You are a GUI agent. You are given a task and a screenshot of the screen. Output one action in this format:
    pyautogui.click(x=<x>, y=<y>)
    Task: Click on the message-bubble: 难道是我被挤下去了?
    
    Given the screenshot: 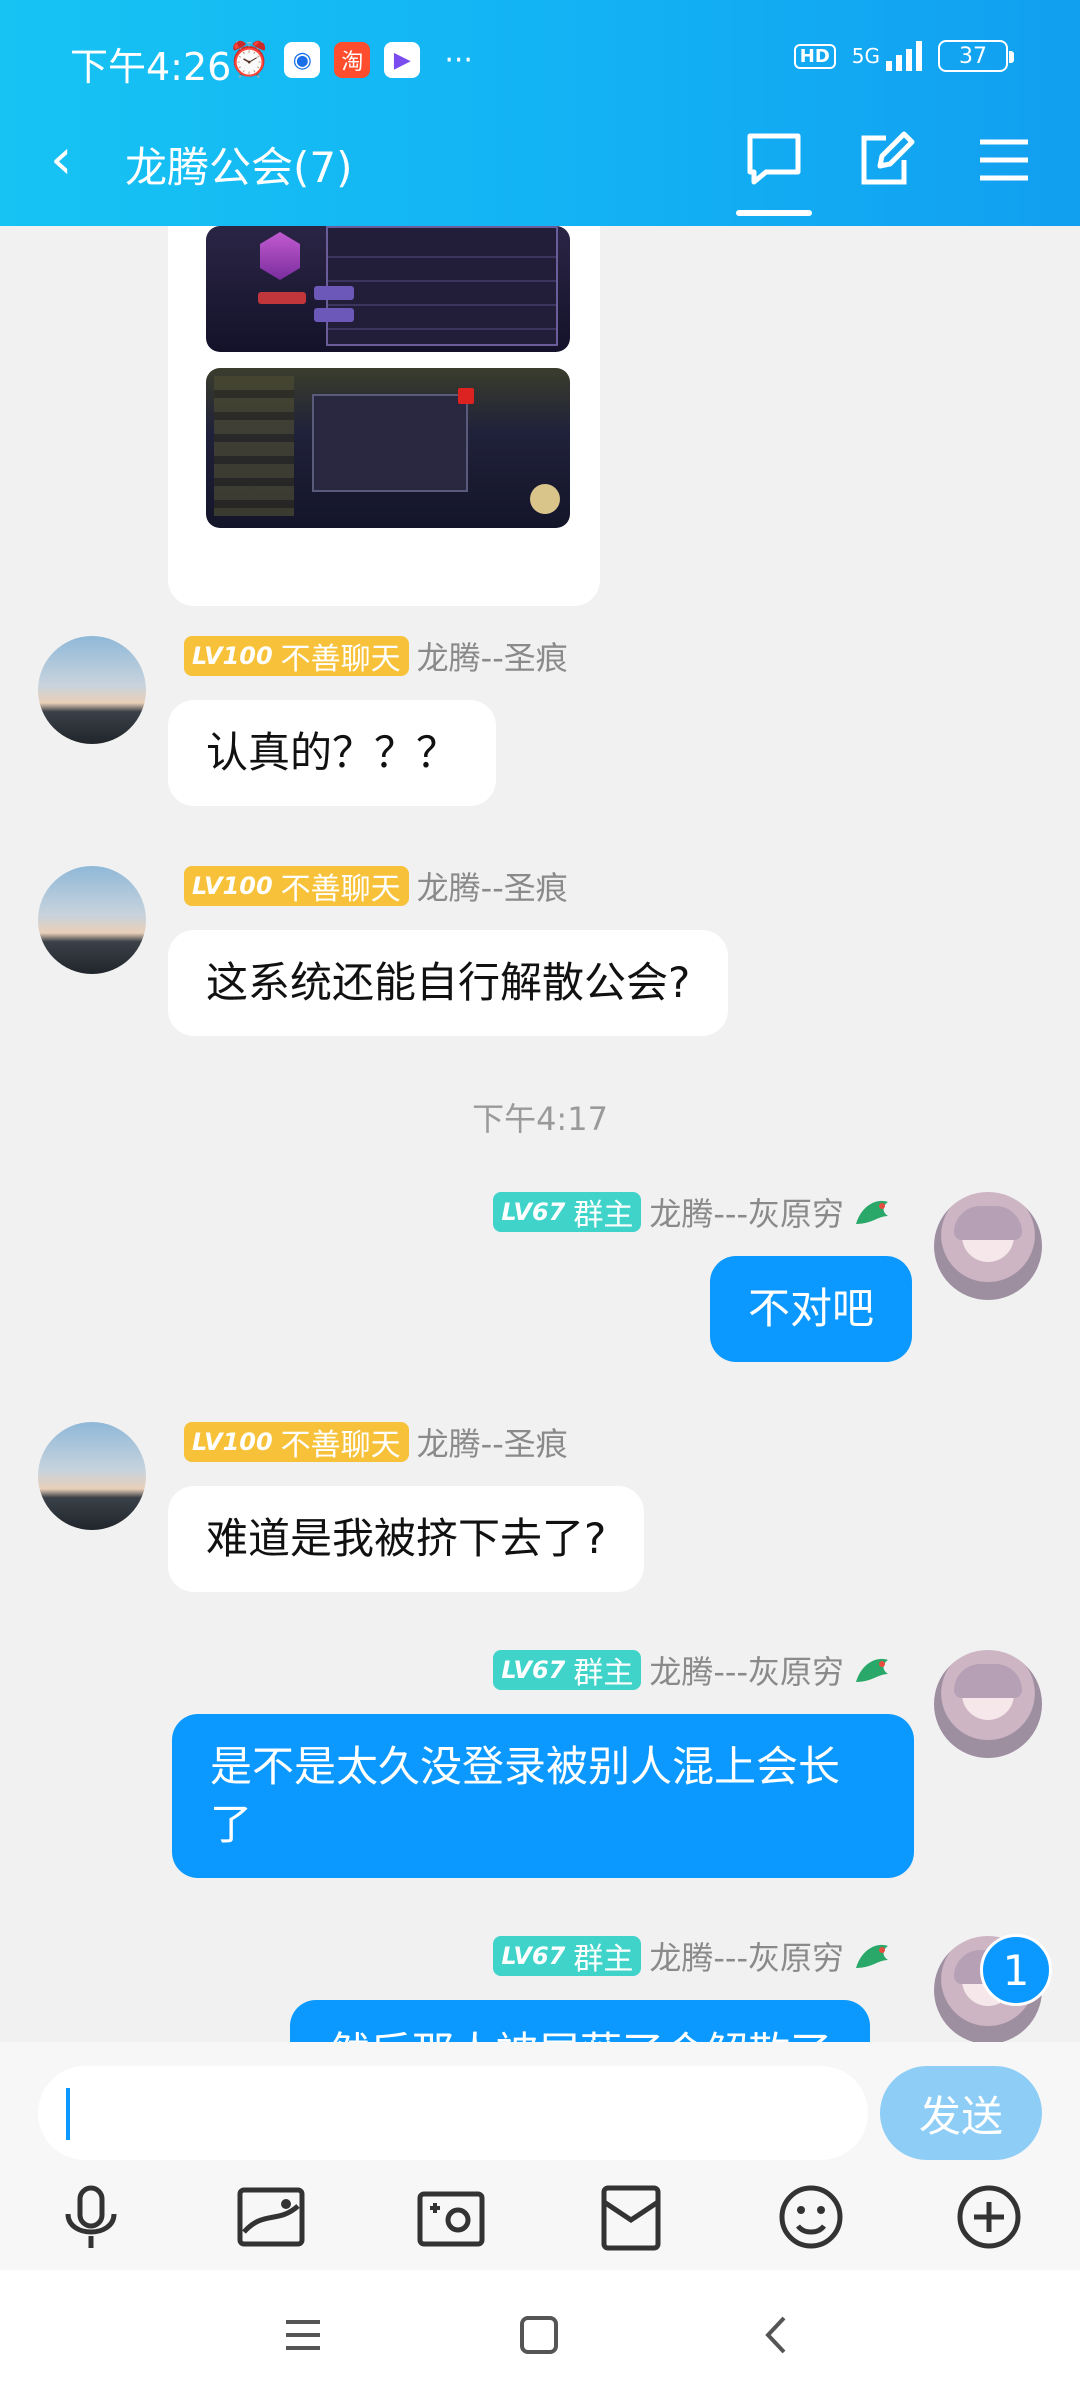 What is the action you would take?
    pyautogui.click(x=406, y=1539)
    